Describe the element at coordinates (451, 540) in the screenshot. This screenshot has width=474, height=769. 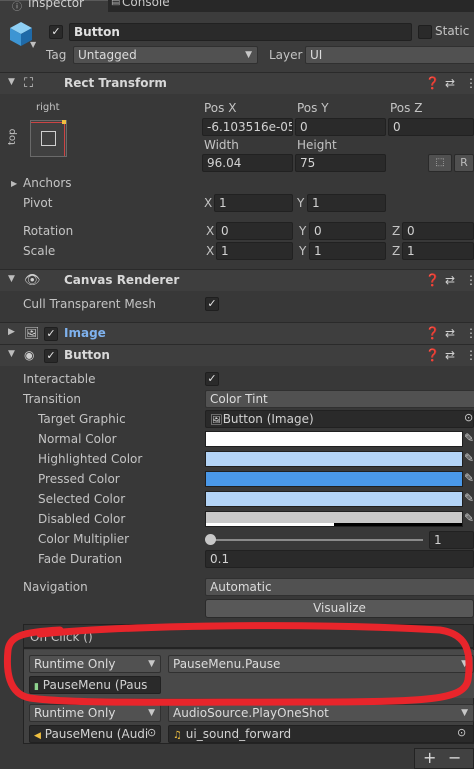
I see `color-multiplier-field: 1` at that location.